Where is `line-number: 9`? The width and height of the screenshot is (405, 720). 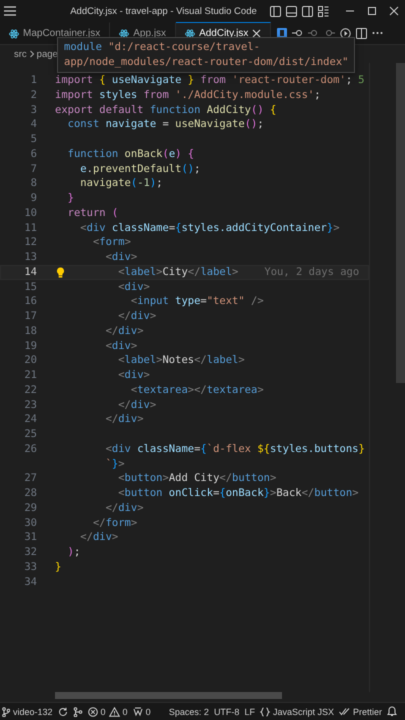 line-number: 9 is located at coordinates (33, 198).